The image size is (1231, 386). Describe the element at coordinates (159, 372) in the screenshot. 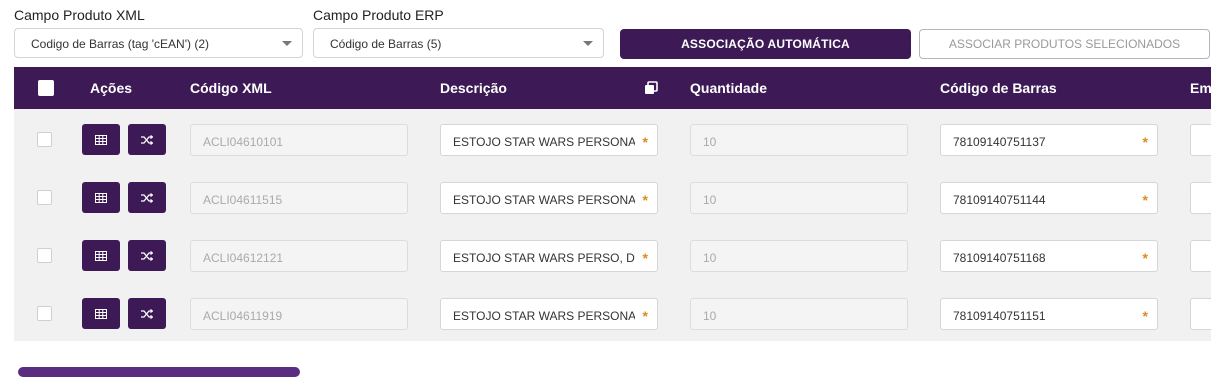

I see `horizontal-scrollbar` at that location.